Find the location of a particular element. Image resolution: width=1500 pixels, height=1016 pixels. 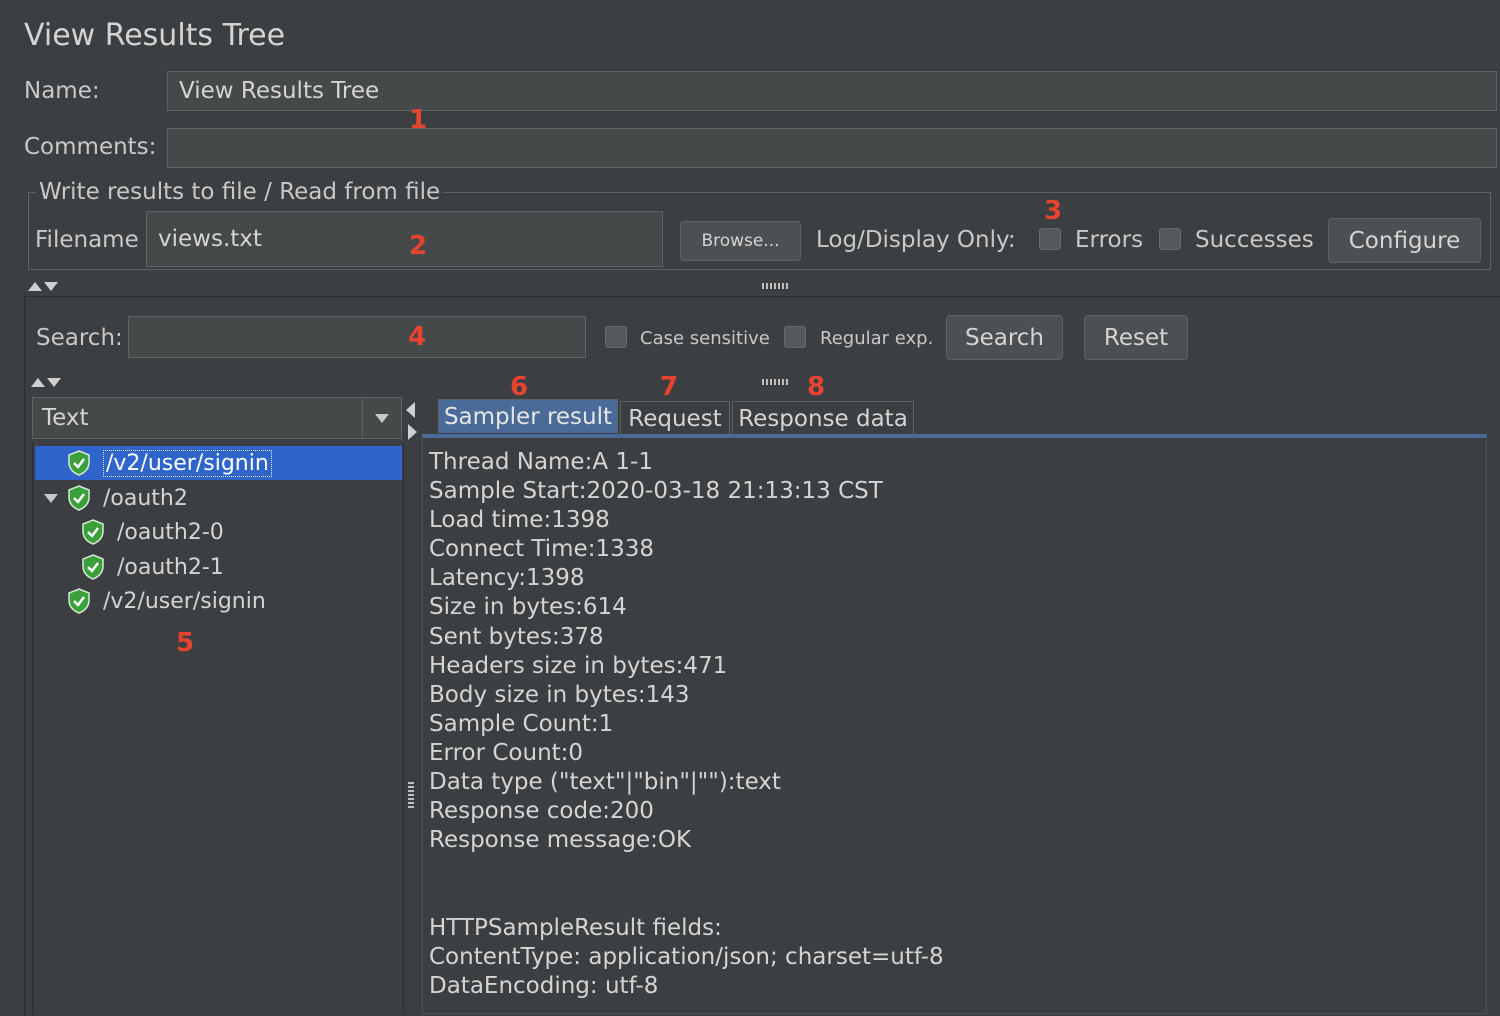

log-display-only-label: Log/Display Only: is located at coordinates (916, 240).